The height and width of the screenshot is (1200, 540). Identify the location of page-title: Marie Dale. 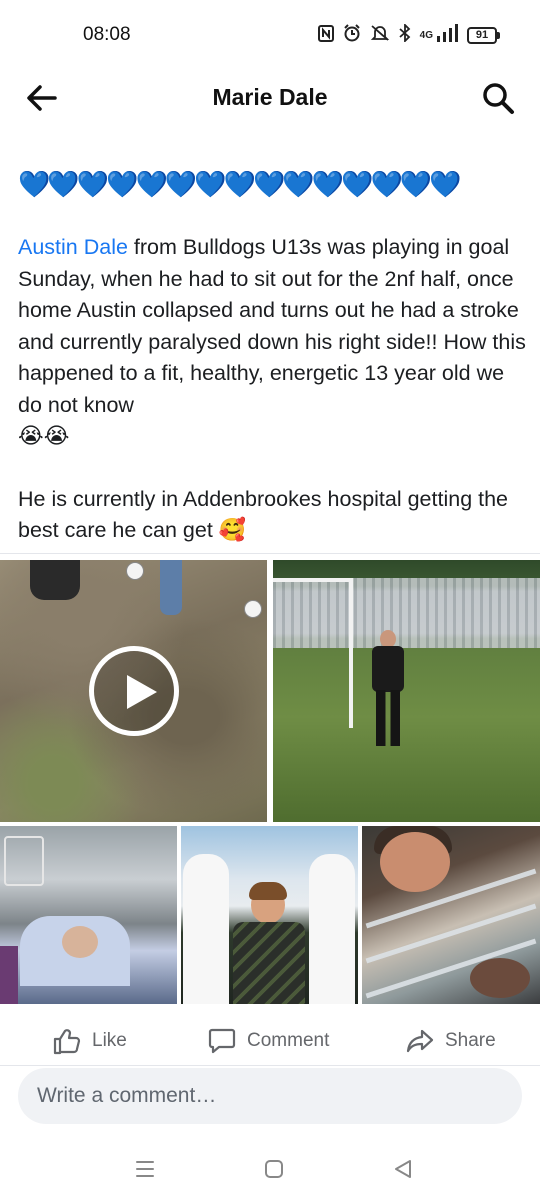
(270, 97).